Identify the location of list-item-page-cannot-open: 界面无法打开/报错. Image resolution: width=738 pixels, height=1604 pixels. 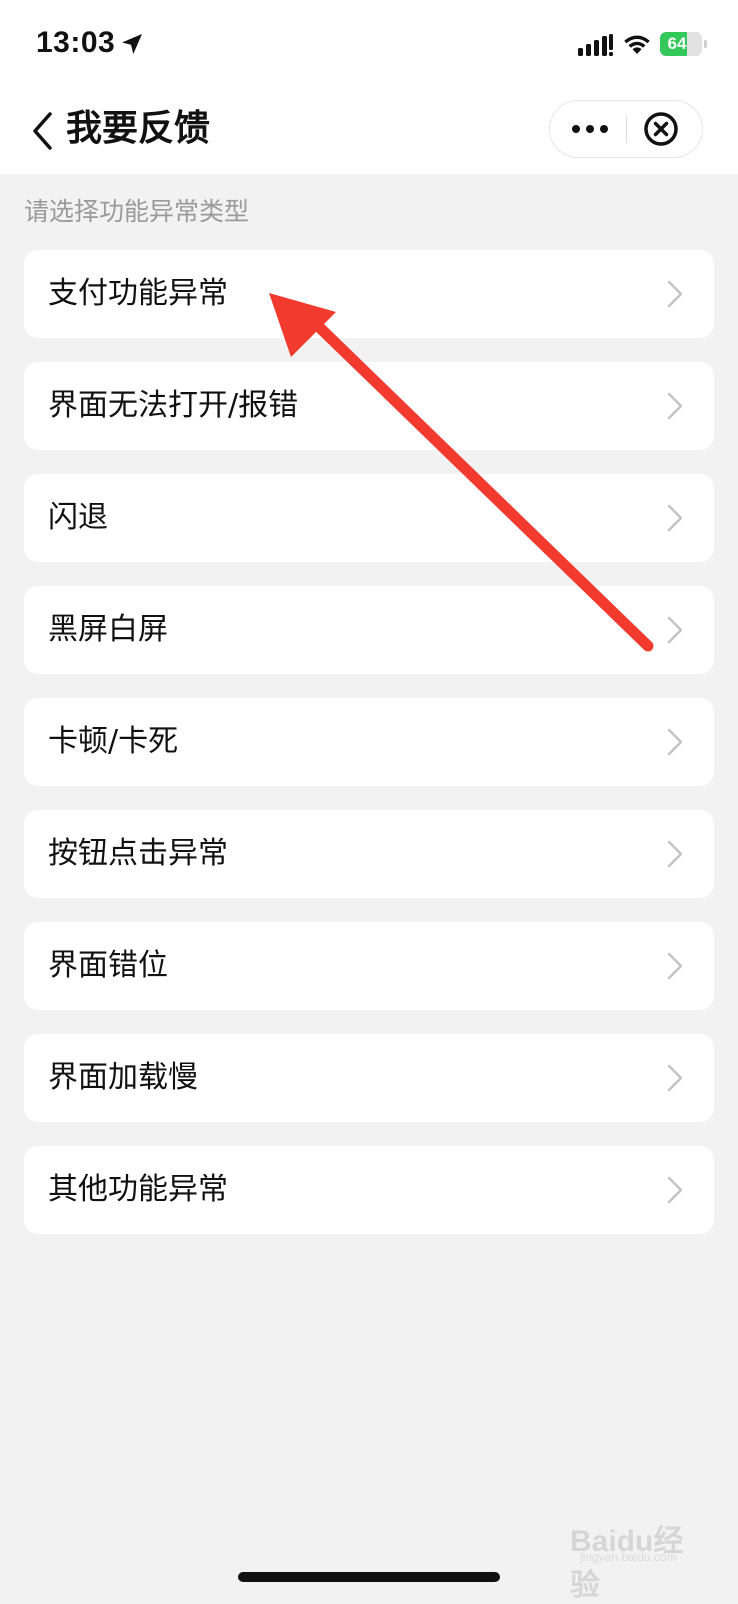
(369, 406).